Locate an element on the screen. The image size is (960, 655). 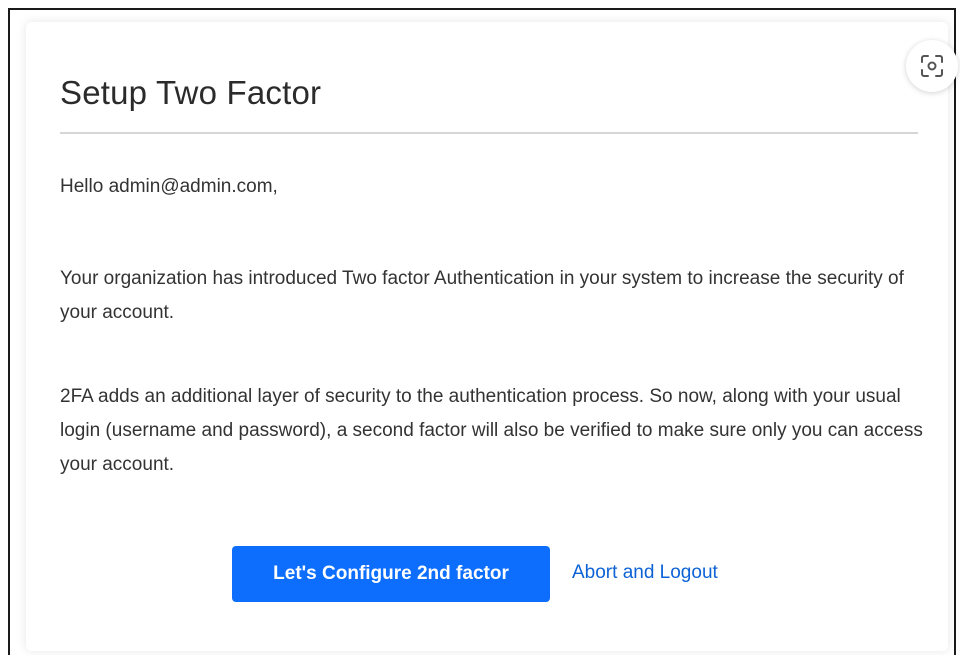
screenshot-scan-icon is located at coordinates (932, 66).